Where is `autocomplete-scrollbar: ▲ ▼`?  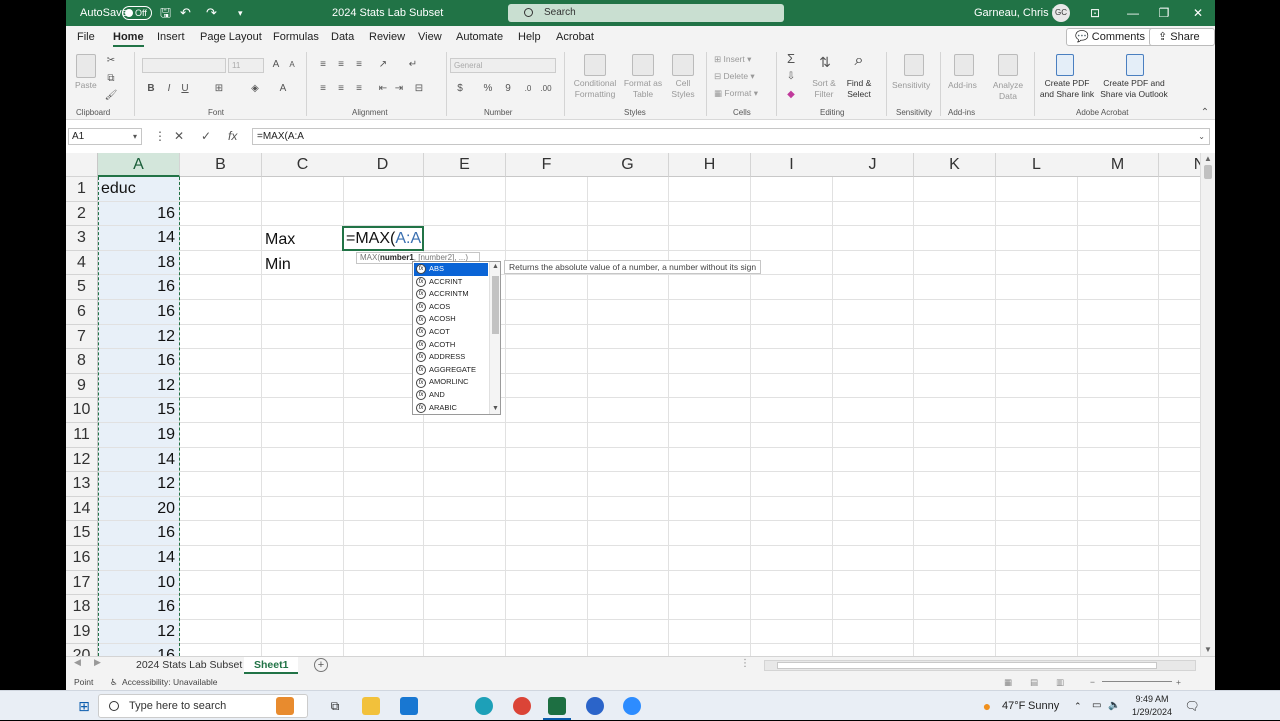 autocomplete-scrollbar: ▲ ▼ is located at coordinates (494, 338).